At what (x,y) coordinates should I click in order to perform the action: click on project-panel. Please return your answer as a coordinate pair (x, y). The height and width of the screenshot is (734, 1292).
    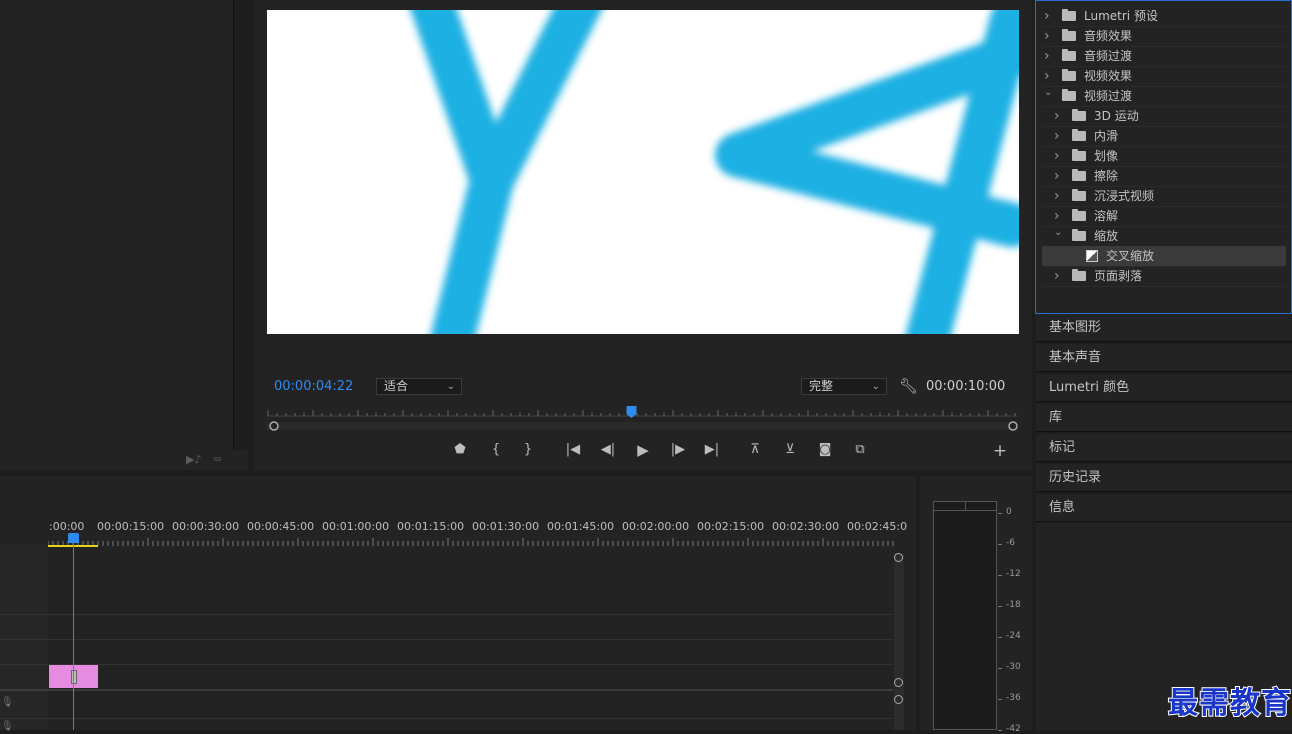
    Looking at the image, I should click on (117, 225).